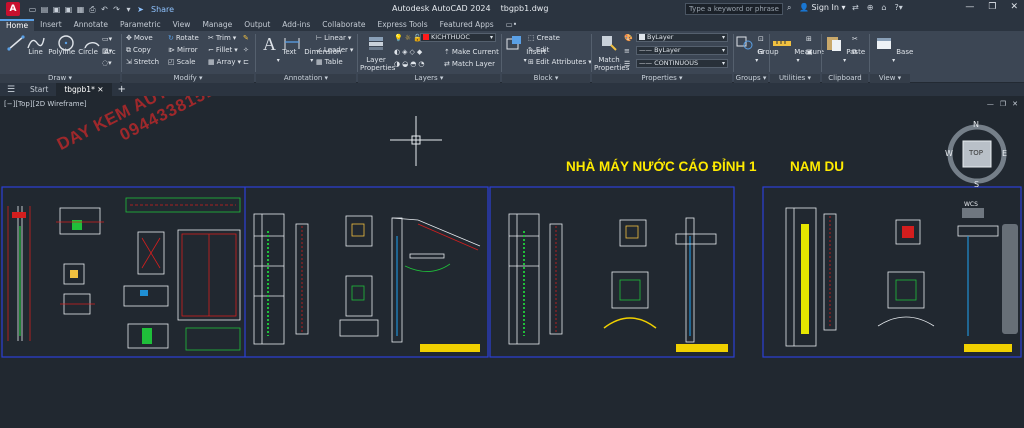  What do you see at coordinates (458, 37) in the screenshot?
I see `layer-dropdown: KICHTHUOC ▾` at bounding box center [458, 37].